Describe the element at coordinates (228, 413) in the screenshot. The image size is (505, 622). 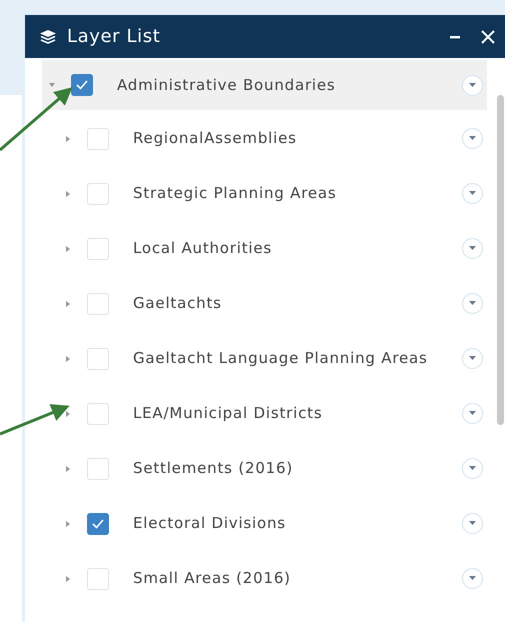
I see `layer-name: LEA/Municipal Districts` at that location.